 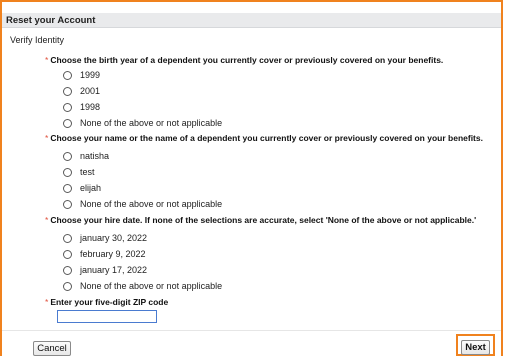 What do you see at coordinates (79, 172) in the screenshot?
I see `radio-option-test: test` at bounding box center [79, 172].